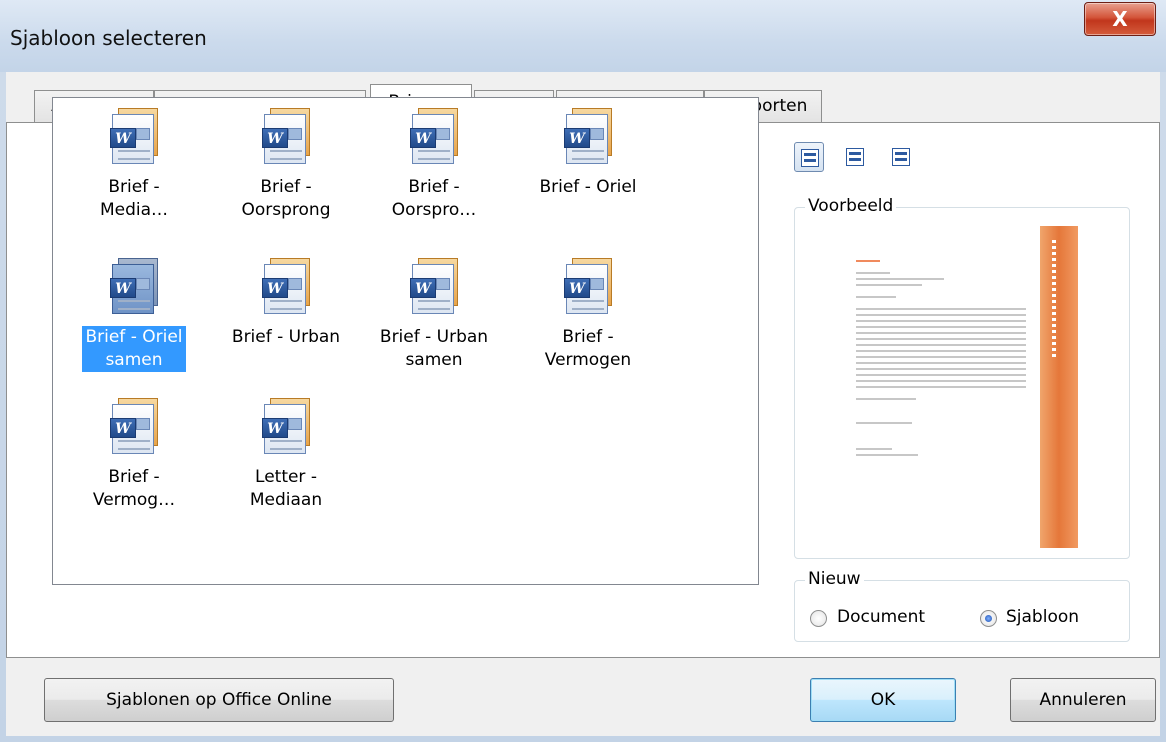  What do you see at coordinates (1083, 700) in the screenshot?
I see `cancel-button: Annuleren` at bounding box center [1083, 700].